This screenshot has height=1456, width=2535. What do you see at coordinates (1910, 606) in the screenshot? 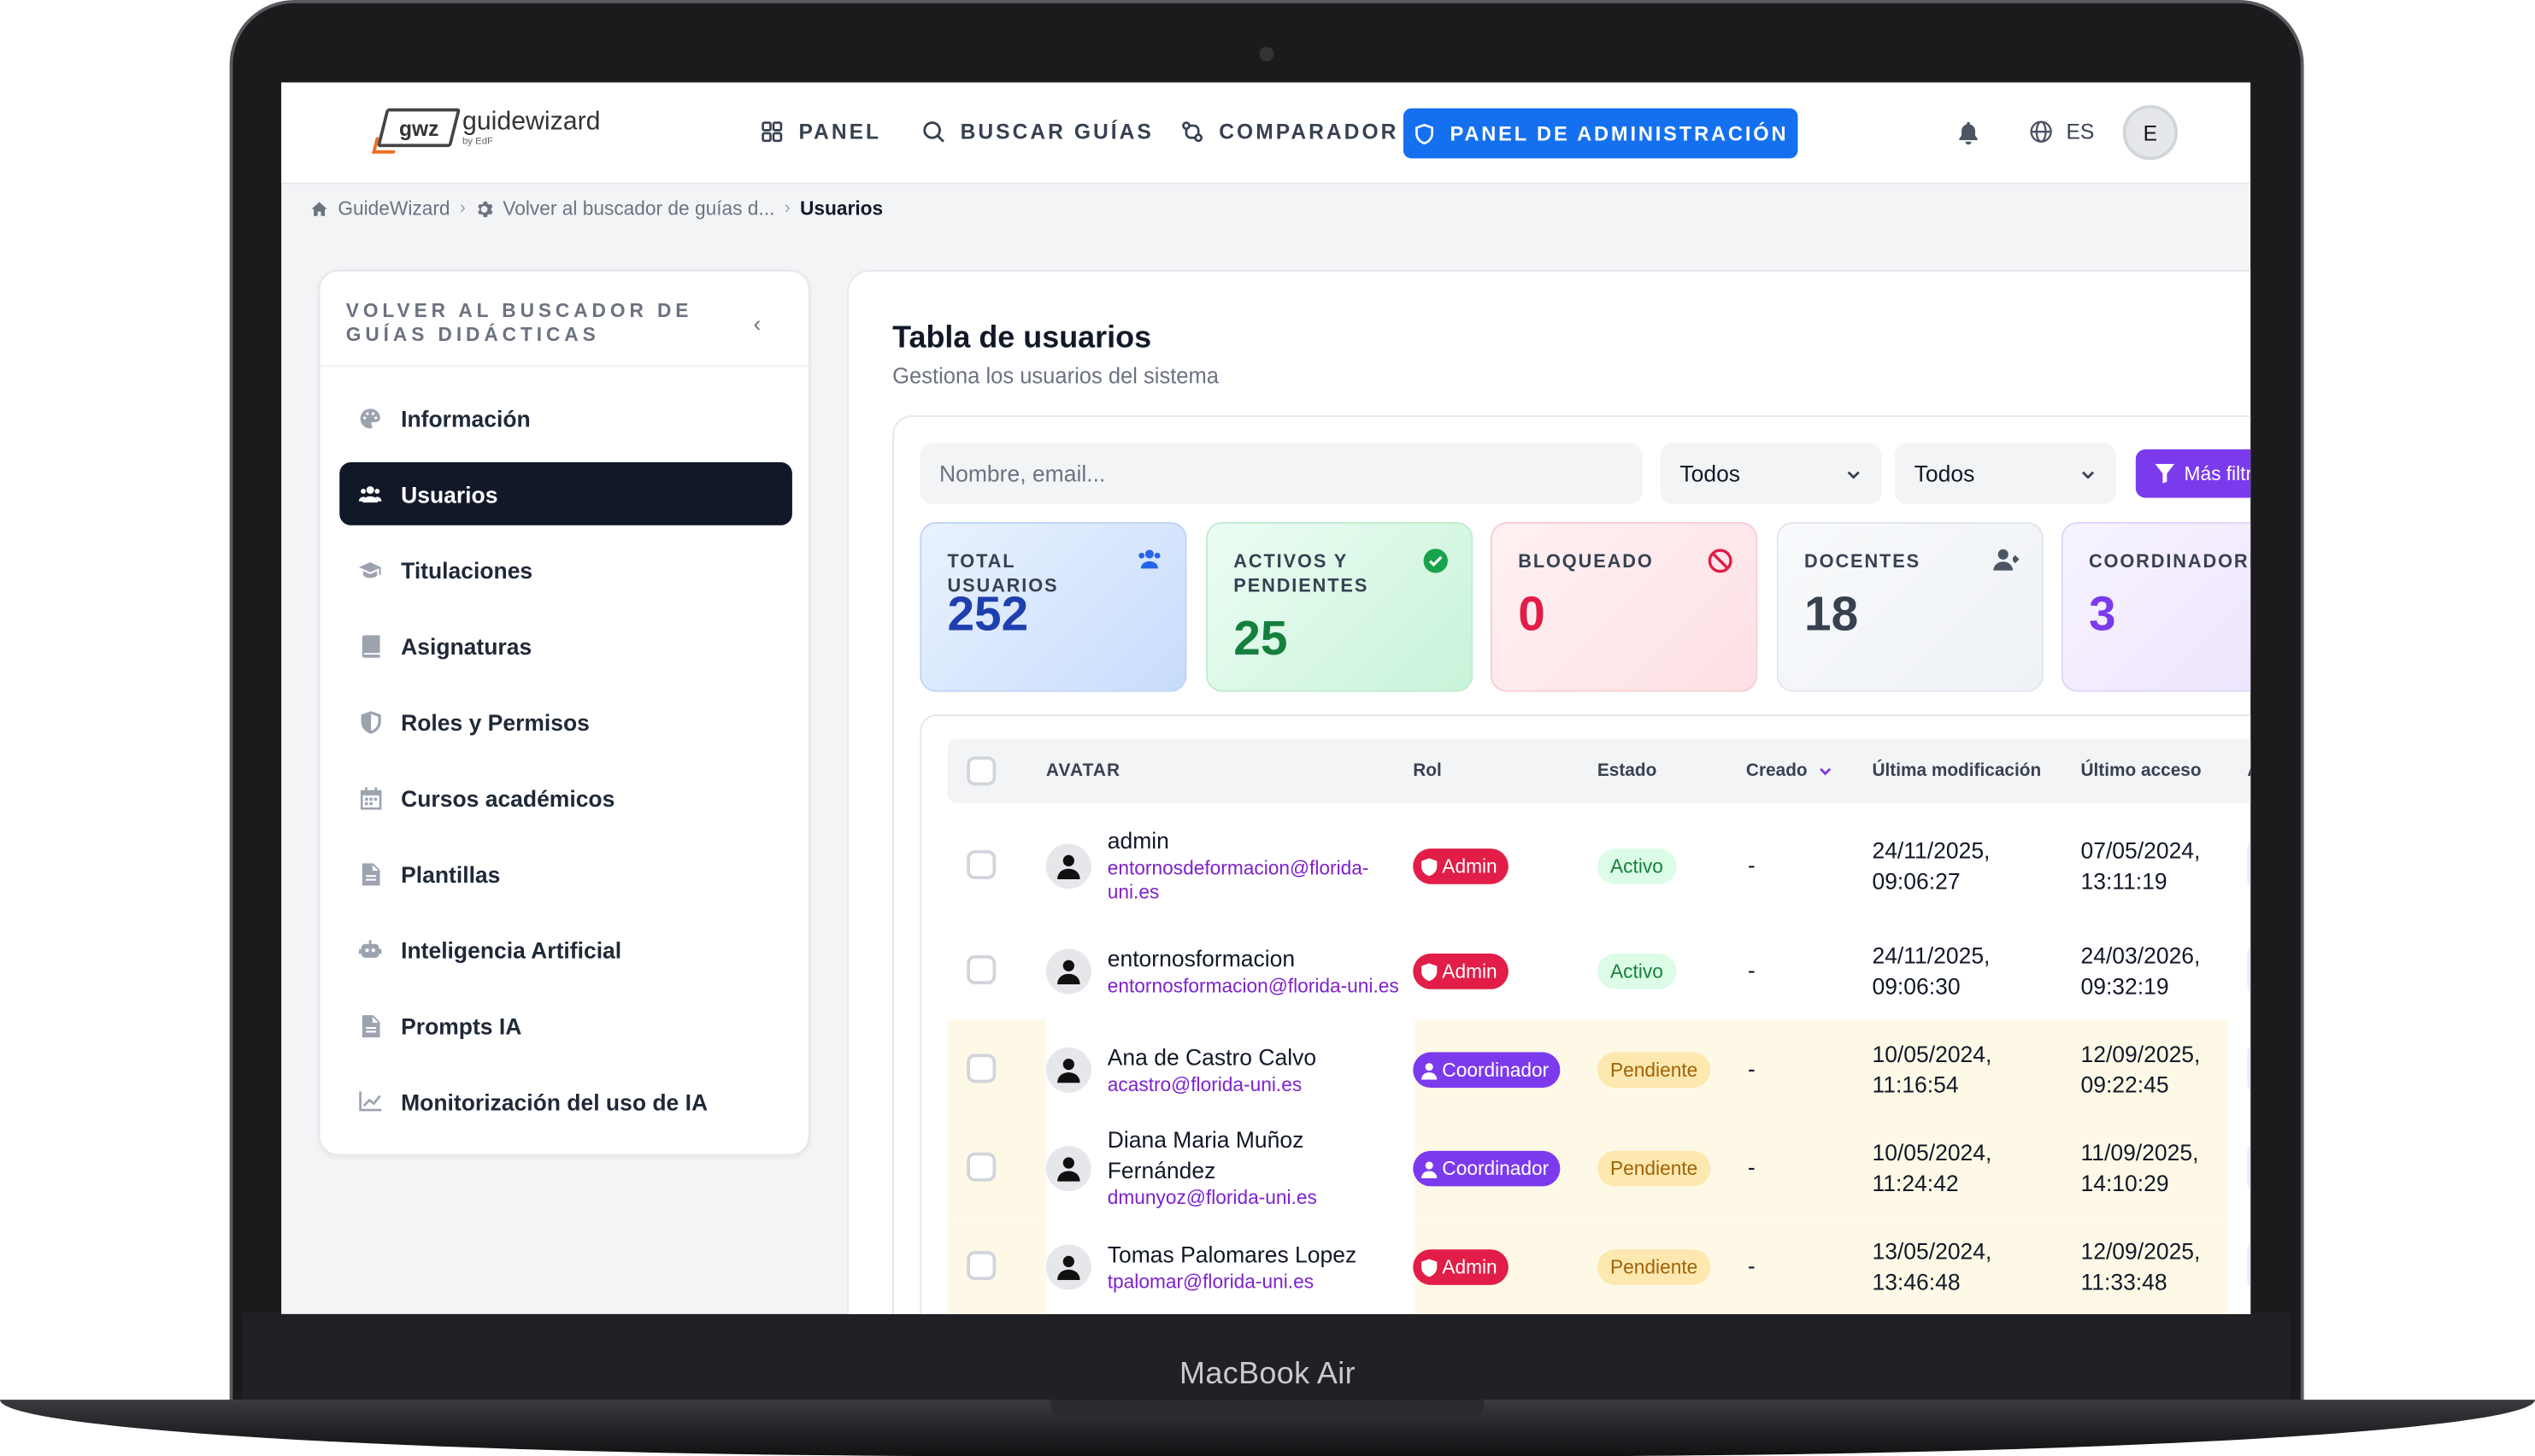
I see `stat-docentes: DOCENTES 18` at bounding box center [1910, 606].